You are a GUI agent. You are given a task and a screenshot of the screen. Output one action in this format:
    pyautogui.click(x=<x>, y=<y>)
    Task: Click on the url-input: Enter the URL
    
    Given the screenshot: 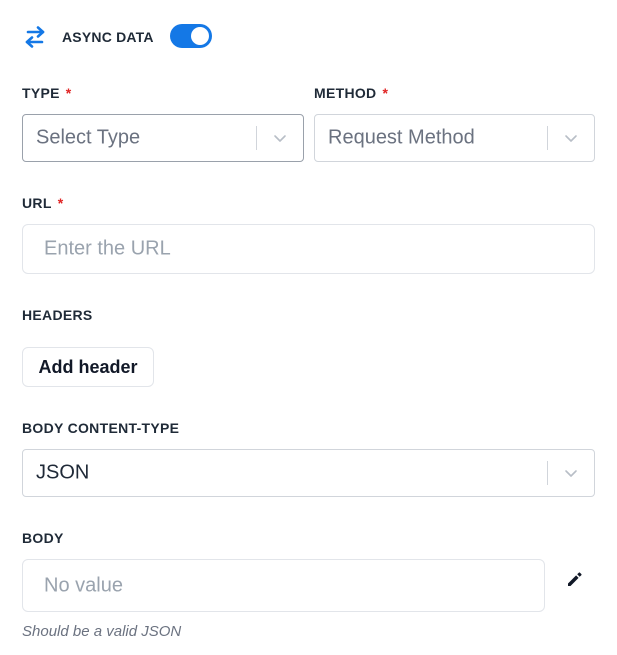 What is the action you would take?
    pyautogui.click(x=308, y=249)
    